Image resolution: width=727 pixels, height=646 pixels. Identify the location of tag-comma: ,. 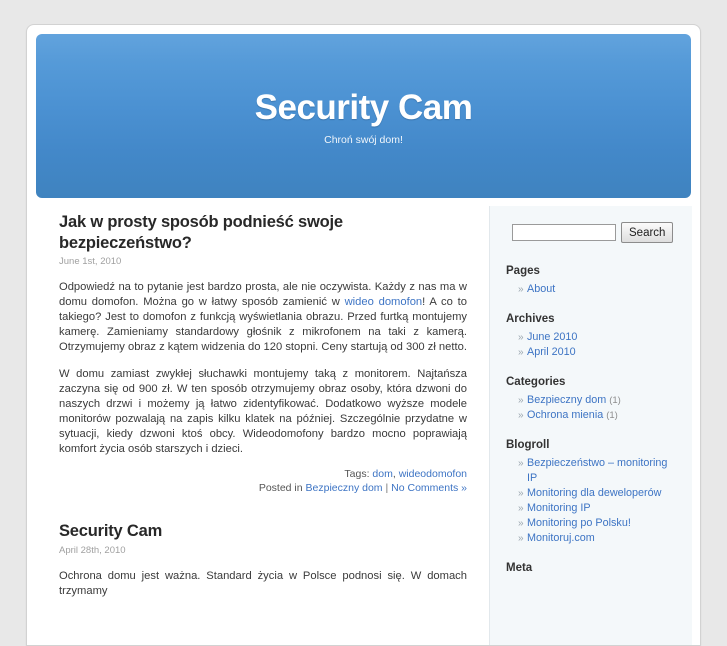
(394, 474).